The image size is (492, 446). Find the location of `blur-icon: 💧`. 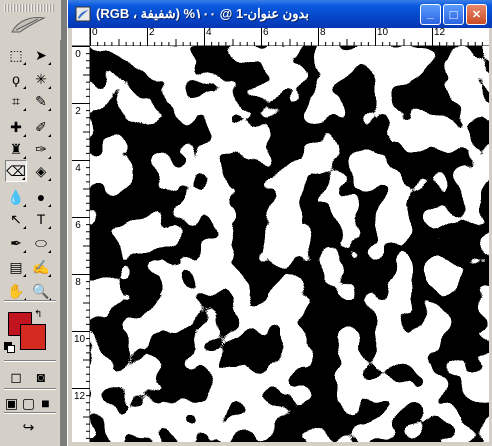

blur-icon: 💧 is located at coordinates (16, 196).